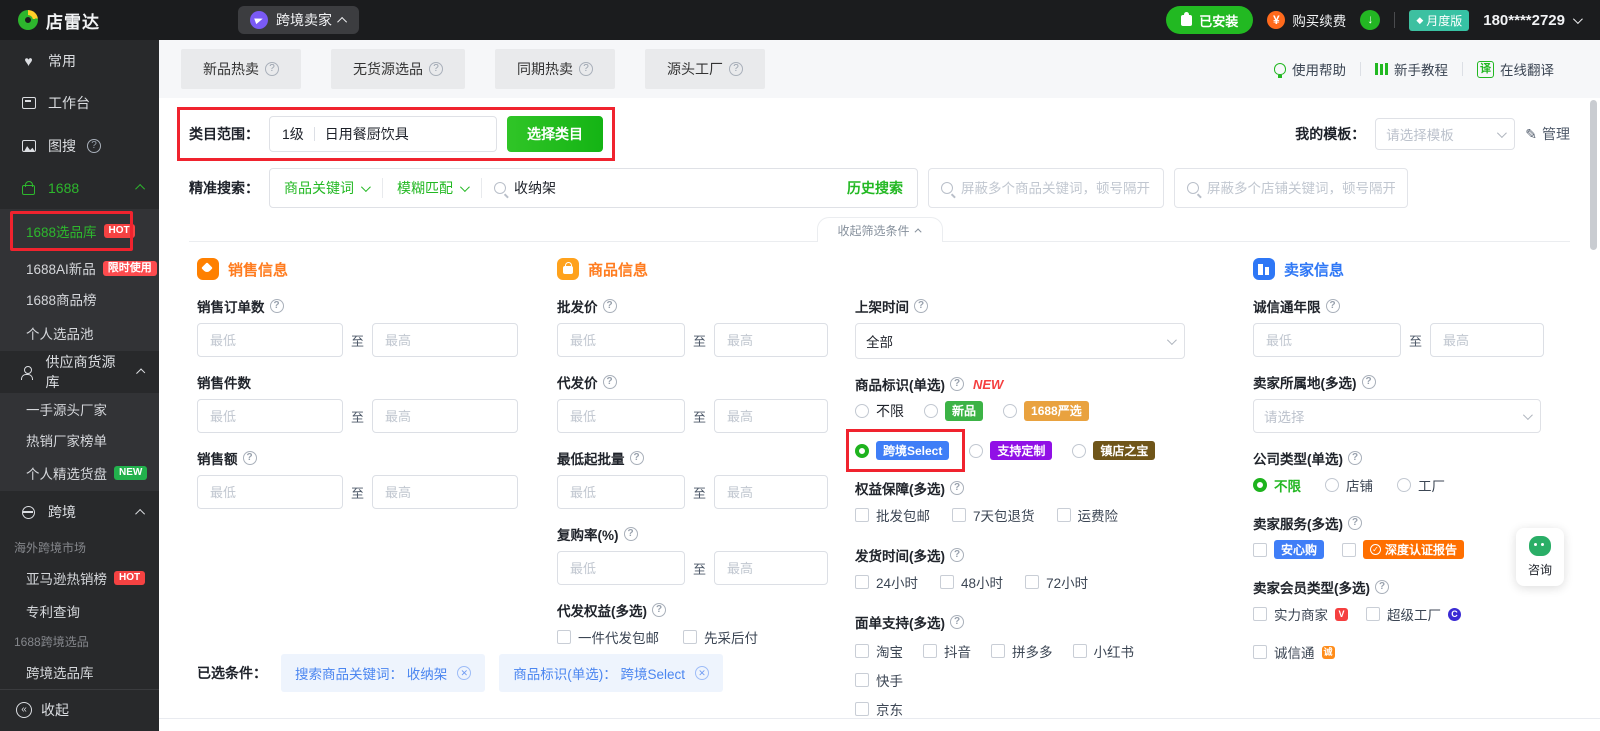 Image resolution: width=1600 pixels, height=731 pixels. I want to click on download-icon: ↓, so click(1370, 20).